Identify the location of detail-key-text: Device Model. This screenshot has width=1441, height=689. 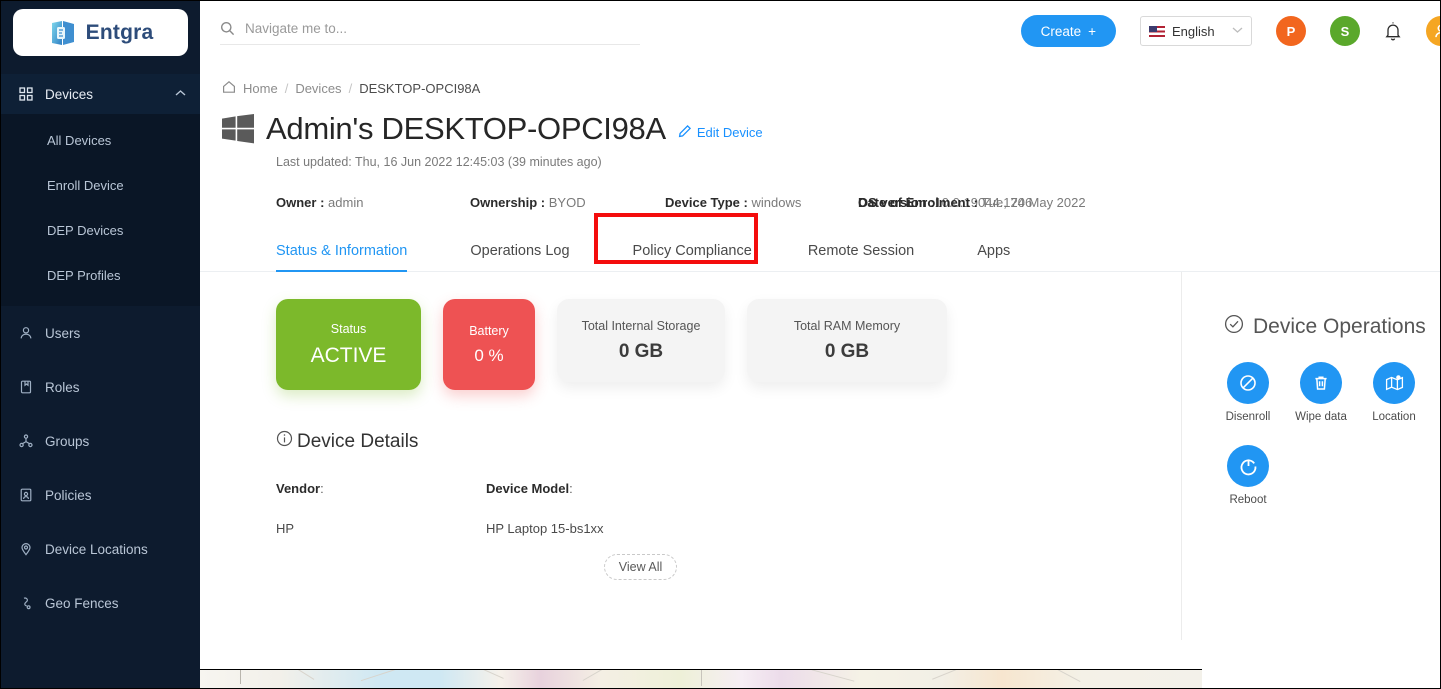
(528, 488).